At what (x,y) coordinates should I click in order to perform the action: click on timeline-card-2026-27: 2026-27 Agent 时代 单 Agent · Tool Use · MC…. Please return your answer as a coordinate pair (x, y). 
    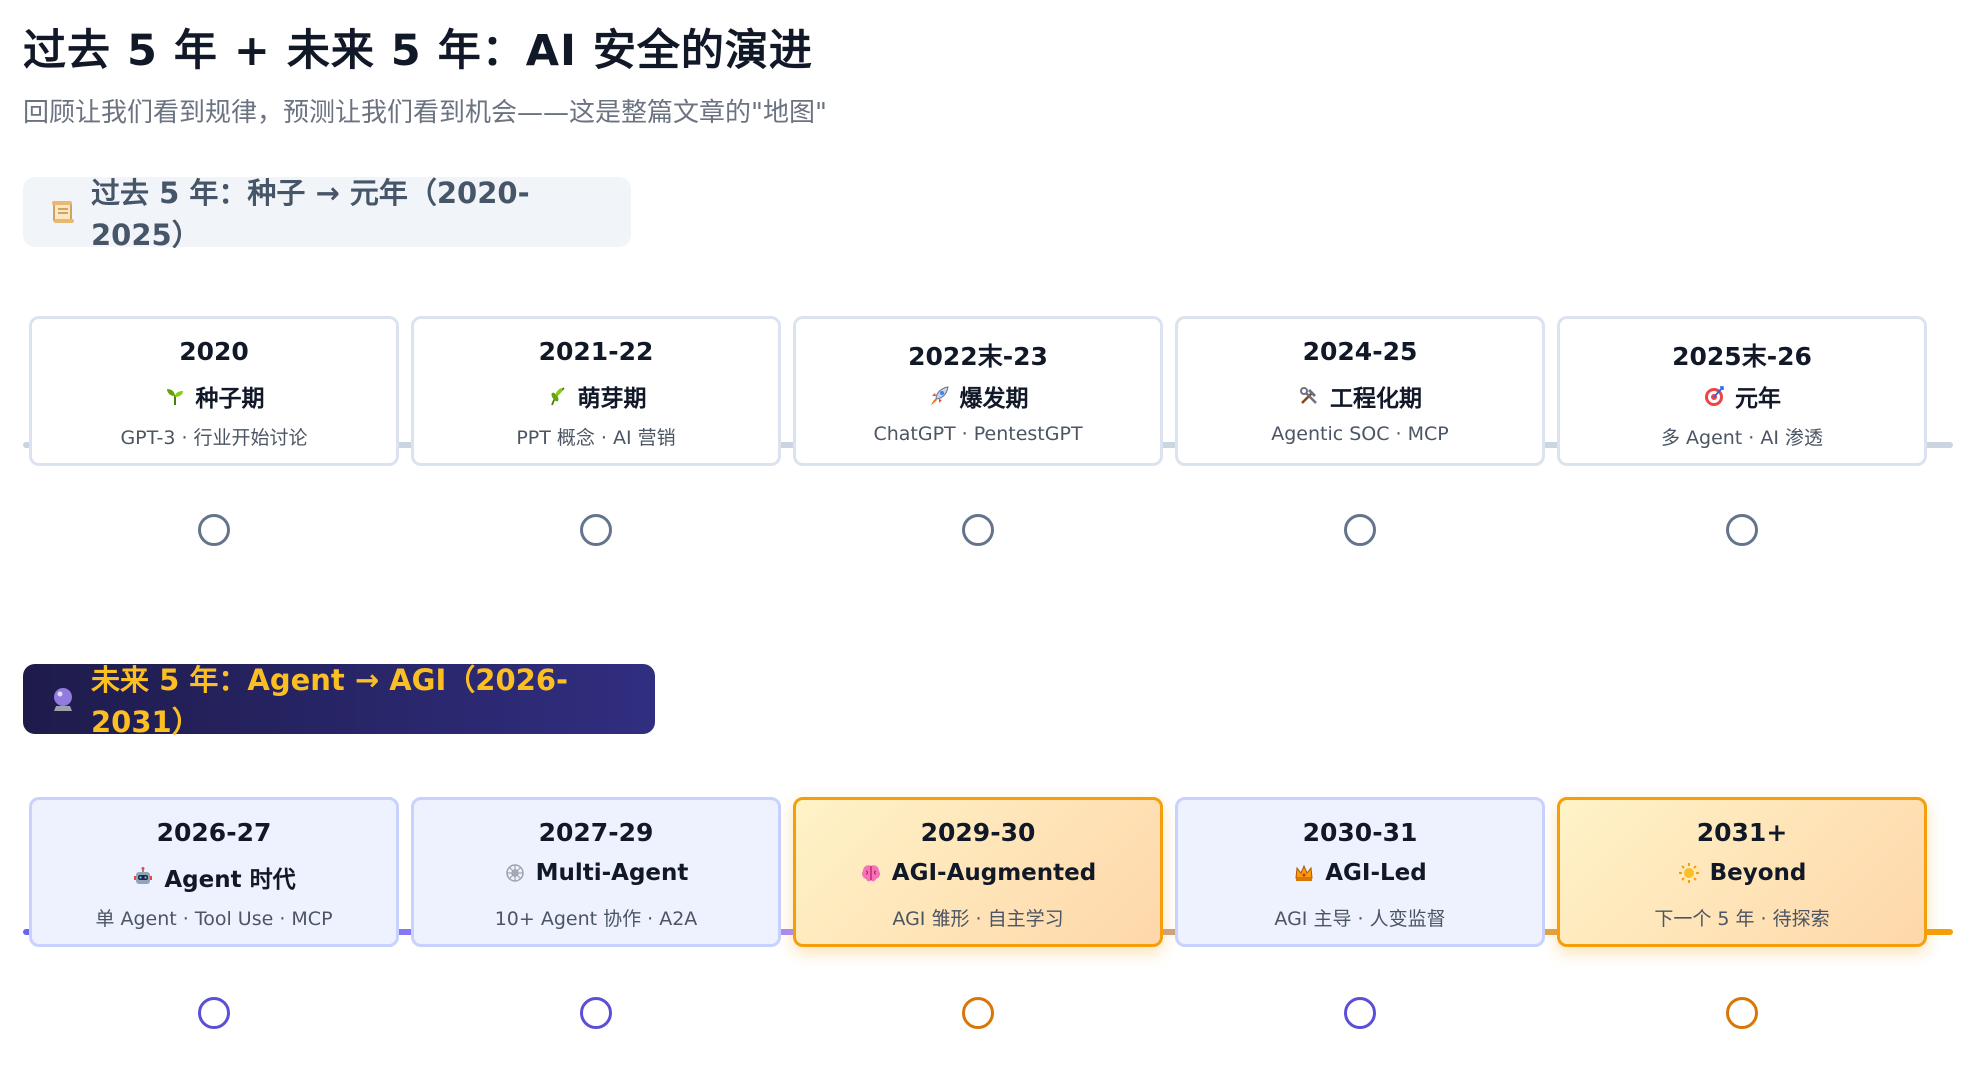
    Looking at the image, I should click on (214, 872).